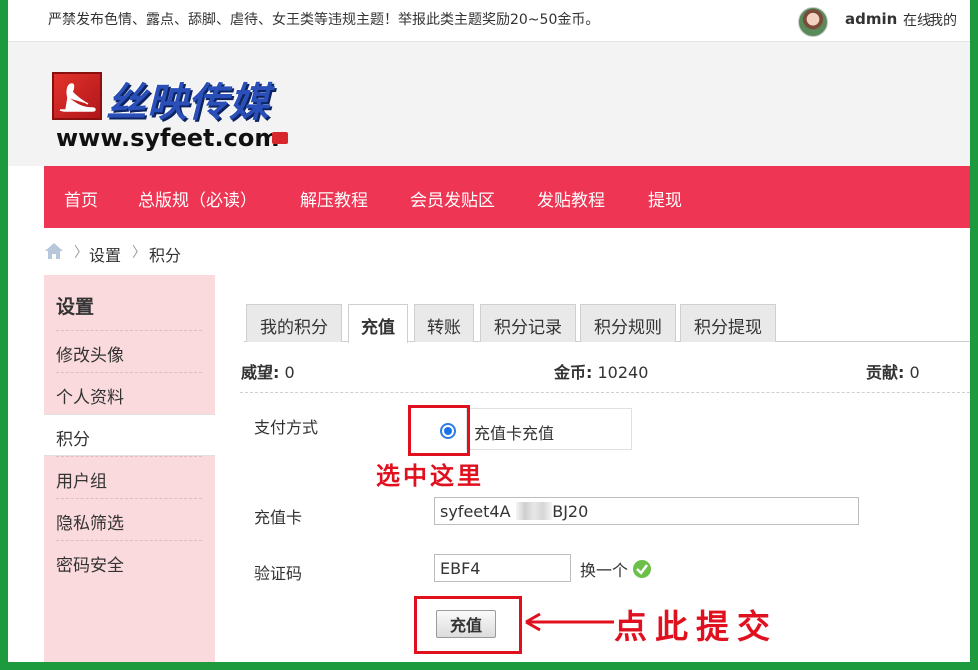  What do you see at coordinates (378, 323) in the screenshot?
I see `tab-recharge: 充值` at bounding box center [378, 323].